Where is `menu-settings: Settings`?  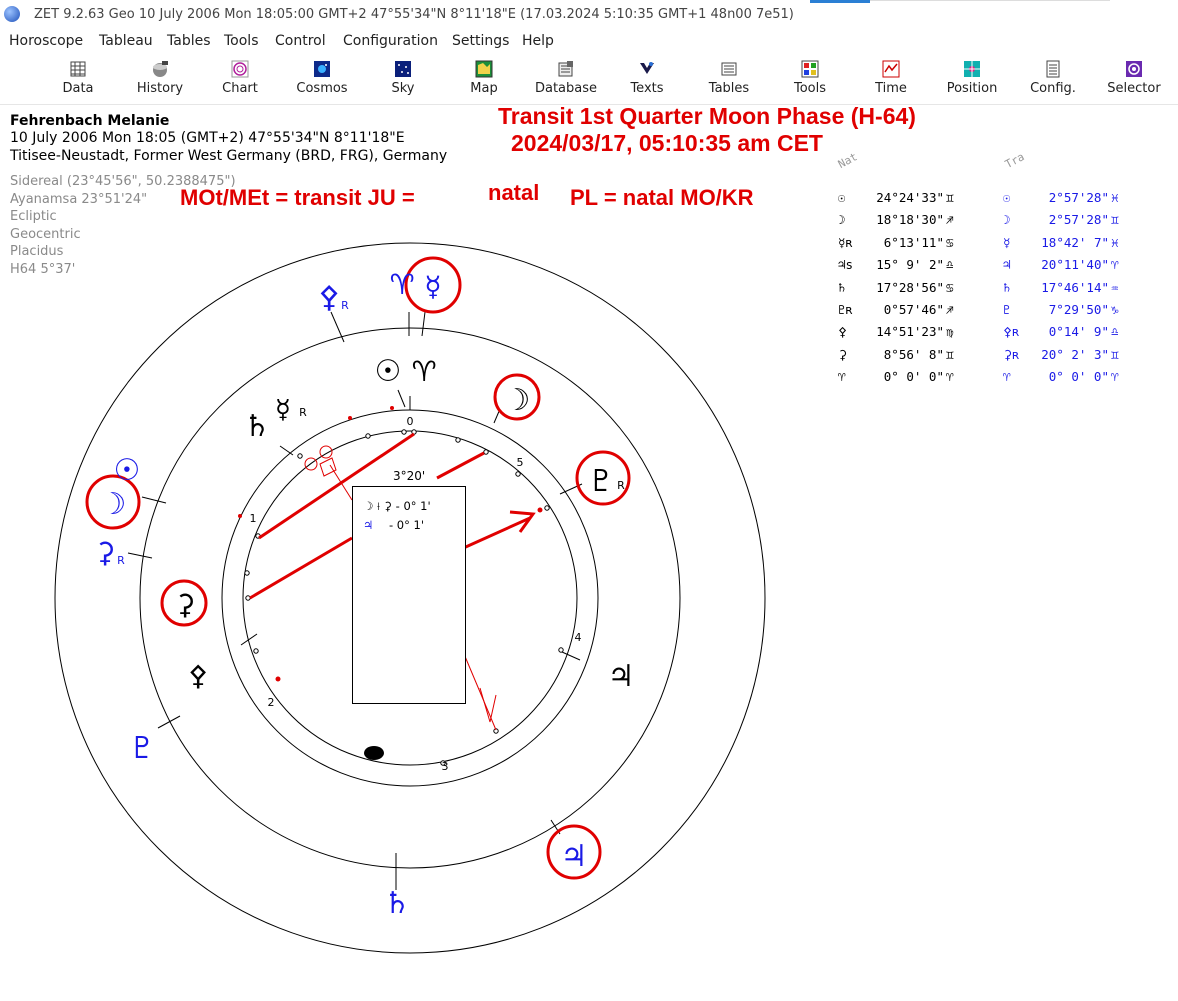
menu-settings: Settings is located at coordinates (480, 41).